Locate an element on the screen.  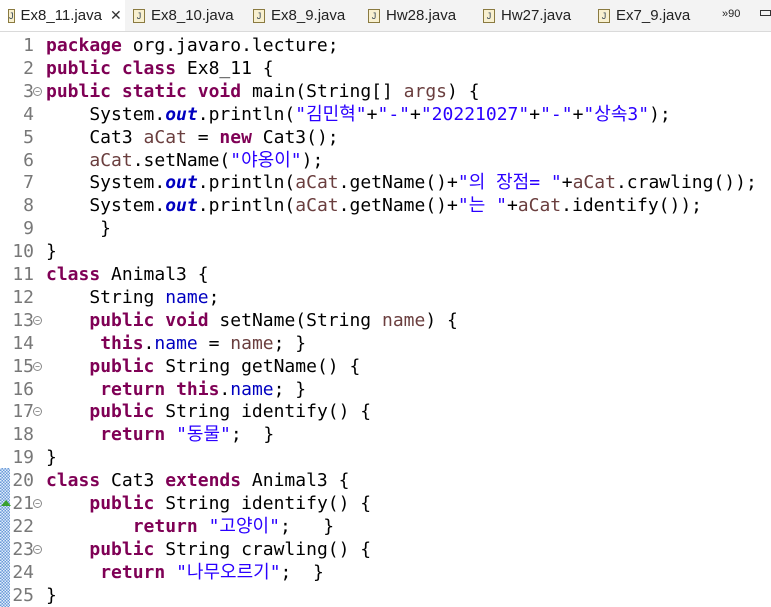
code-line: 13− public void setName(String name) { is located at coordinates (385, 320).